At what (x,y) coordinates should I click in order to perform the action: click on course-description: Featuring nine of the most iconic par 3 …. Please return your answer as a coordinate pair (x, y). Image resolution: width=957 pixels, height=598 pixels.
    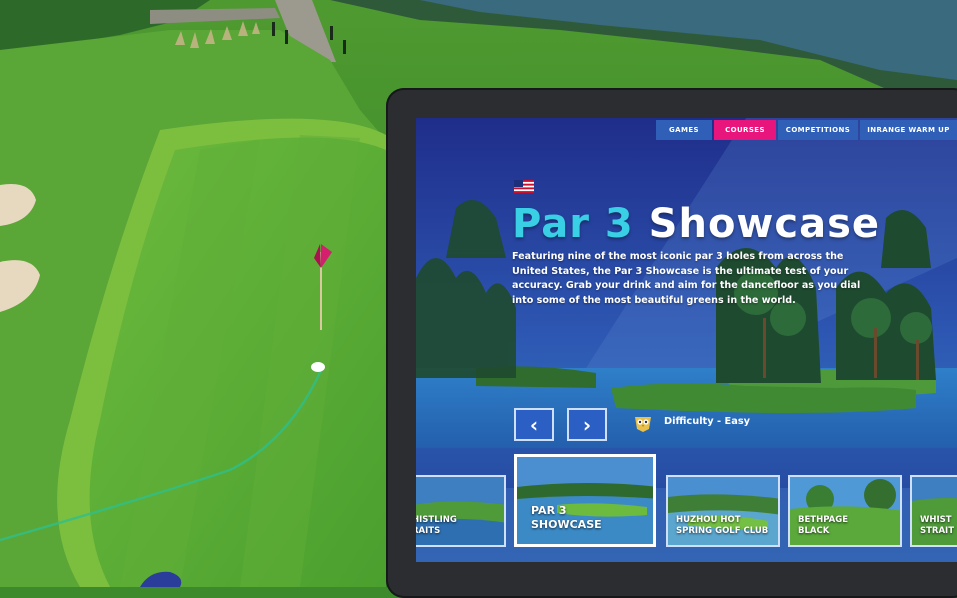
    Looking at the image, I should click on (686, 278).